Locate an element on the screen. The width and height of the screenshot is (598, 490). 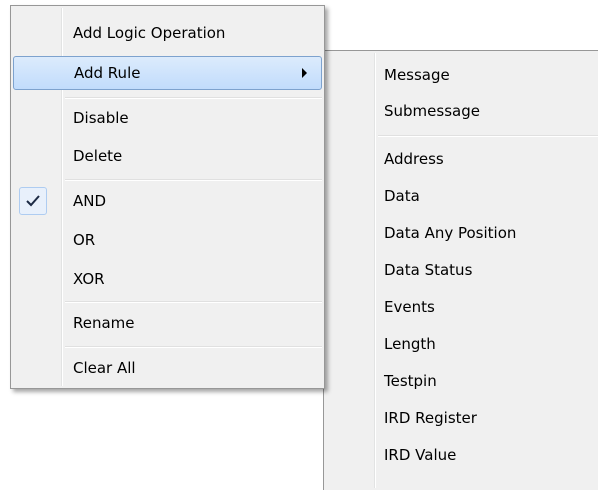
submenu-item-label: IRD Register is located at coordinates (430, 418).